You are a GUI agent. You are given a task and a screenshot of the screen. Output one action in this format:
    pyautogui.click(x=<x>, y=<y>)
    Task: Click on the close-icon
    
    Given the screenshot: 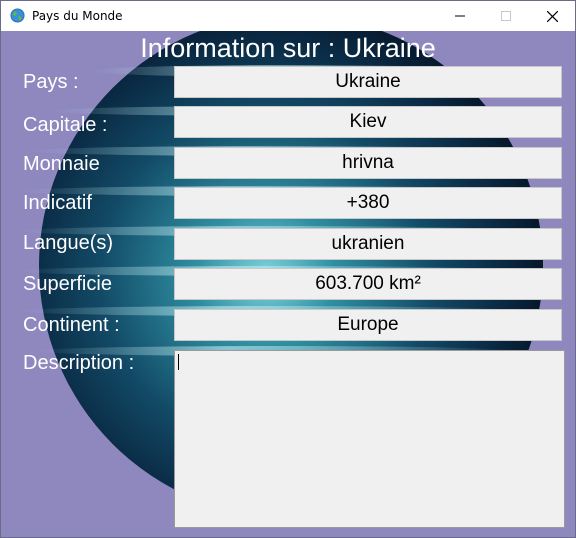 What is the action you would take?
    pyautogui.click(x=552, y=16)
    